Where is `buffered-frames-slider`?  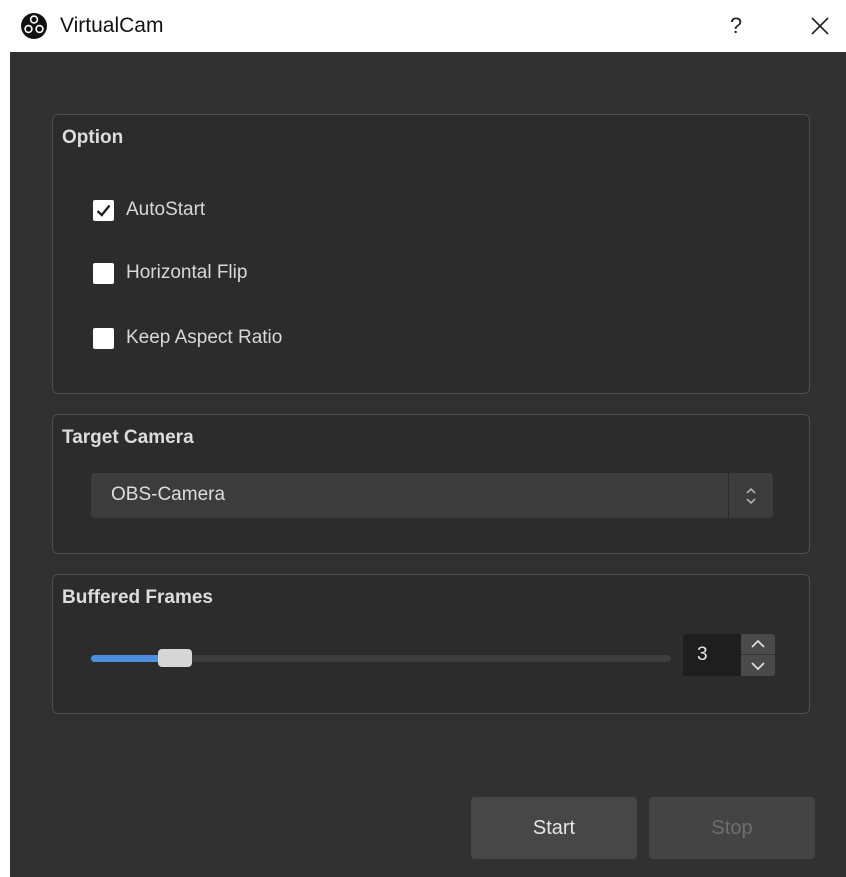
buffered-frames-slider is located at coordinates (381, 658).